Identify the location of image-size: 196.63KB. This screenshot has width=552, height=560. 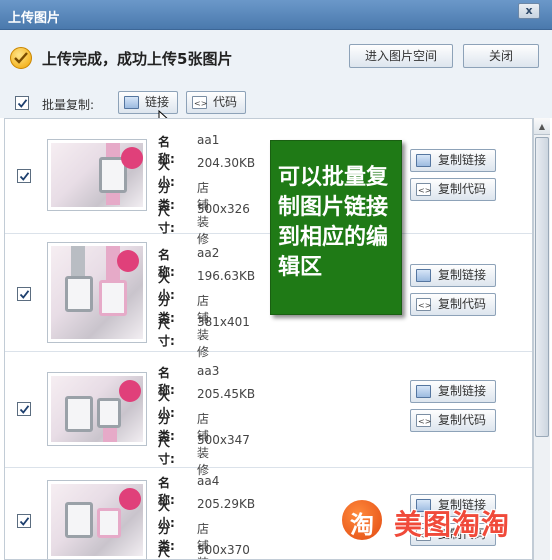
(226, 276).